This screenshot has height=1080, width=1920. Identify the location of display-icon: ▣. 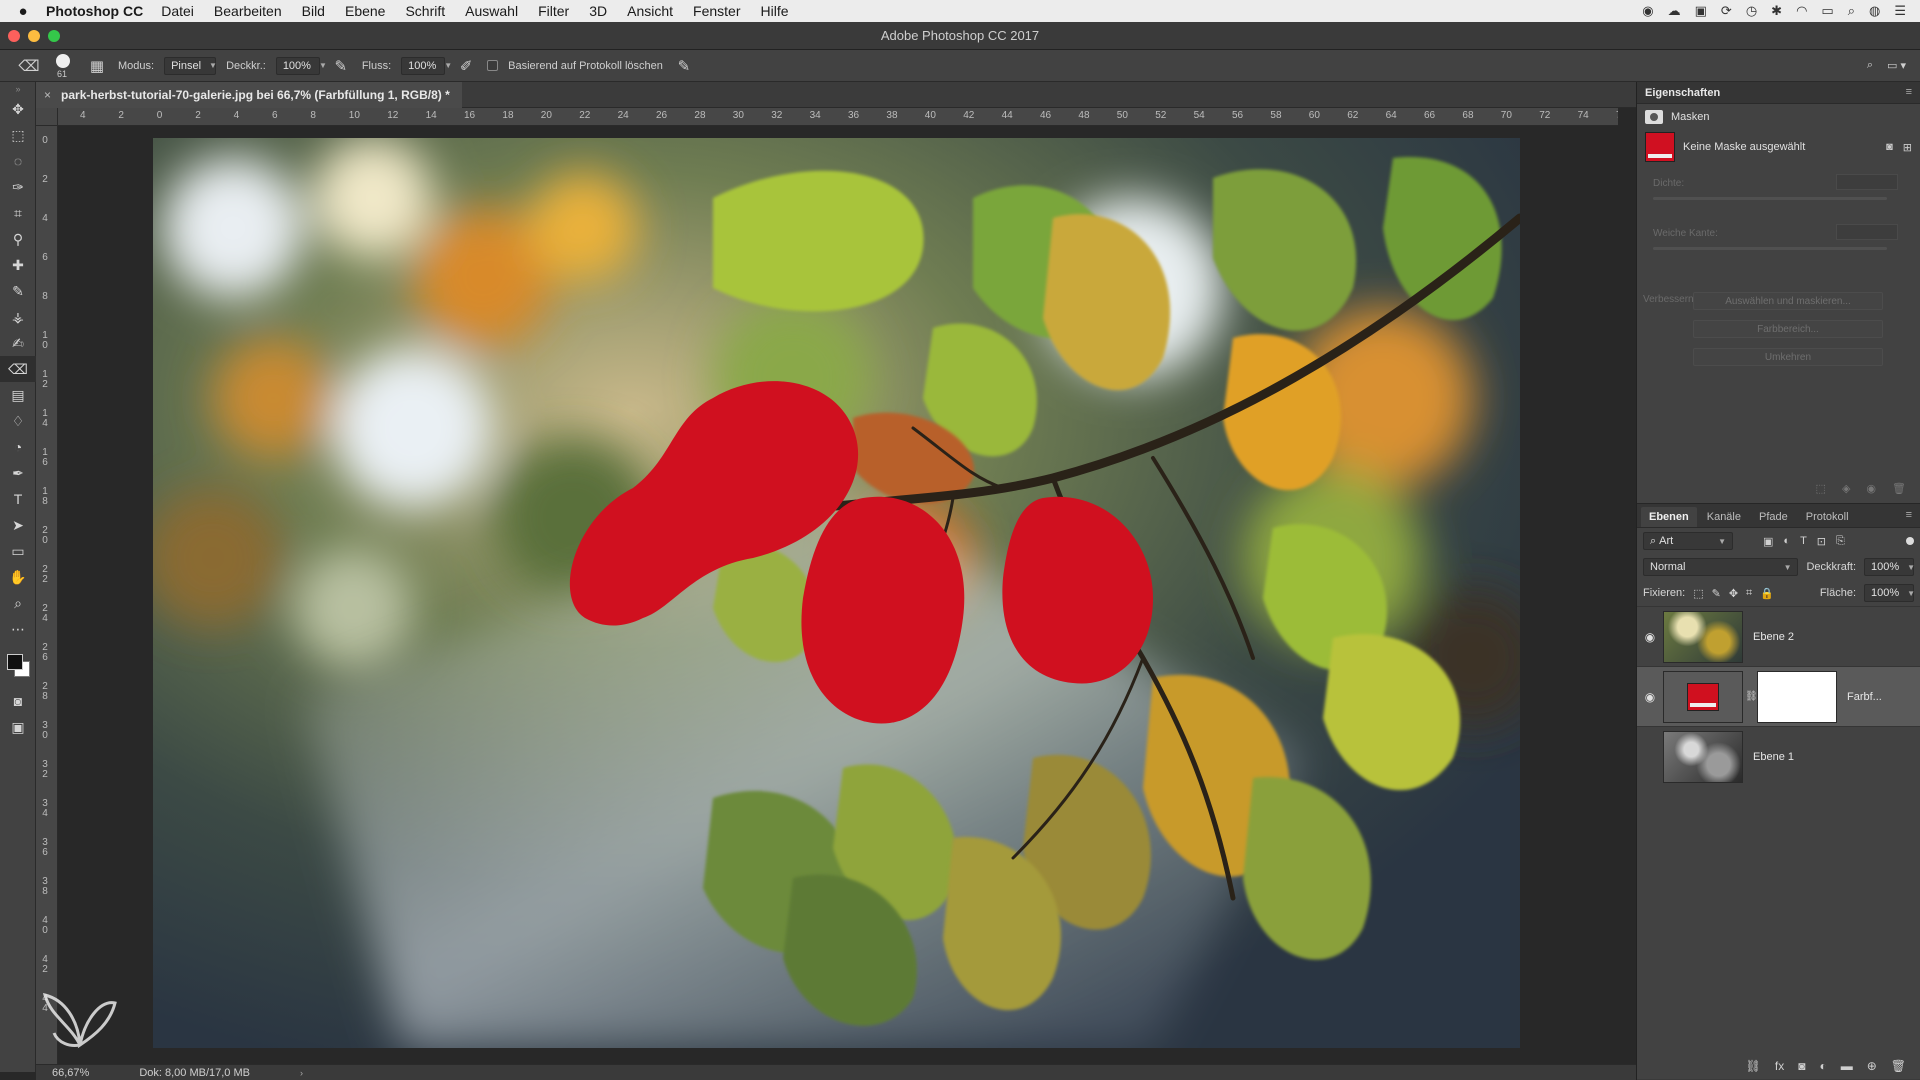
(1701, 11).